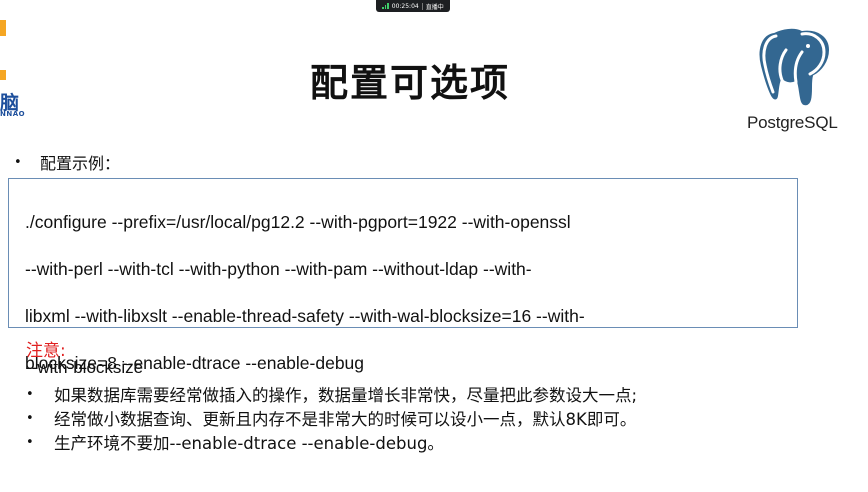 The height and width of the screenshot is (492, 868). What do you see at coordinates (792, 122) in the screenshot?
I see `postgresql-logo-text: PostgreSQL` at bounding box center [792, 122].